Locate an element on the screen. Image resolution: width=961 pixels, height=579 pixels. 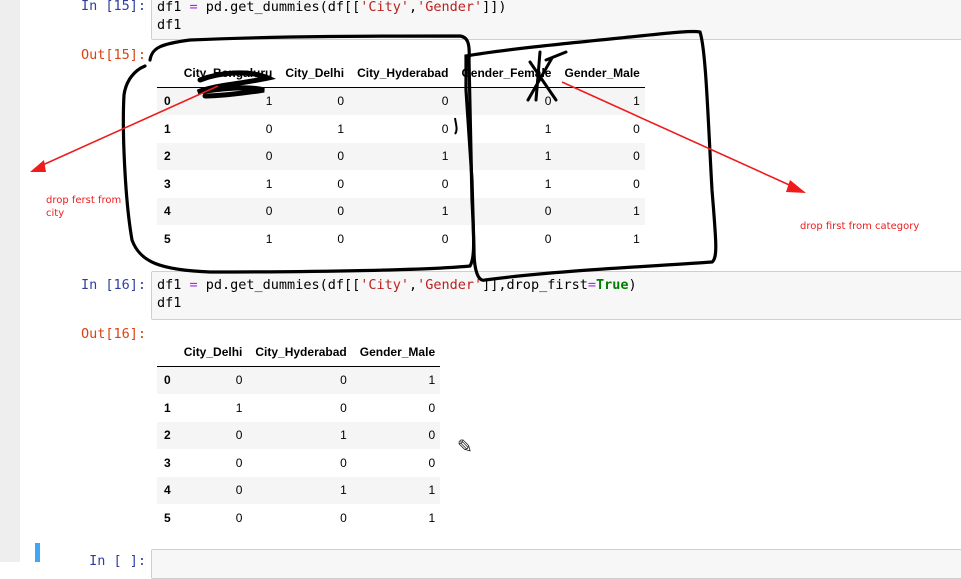
table-row: 3 0 0 0 is located at coordinates (298, 463).